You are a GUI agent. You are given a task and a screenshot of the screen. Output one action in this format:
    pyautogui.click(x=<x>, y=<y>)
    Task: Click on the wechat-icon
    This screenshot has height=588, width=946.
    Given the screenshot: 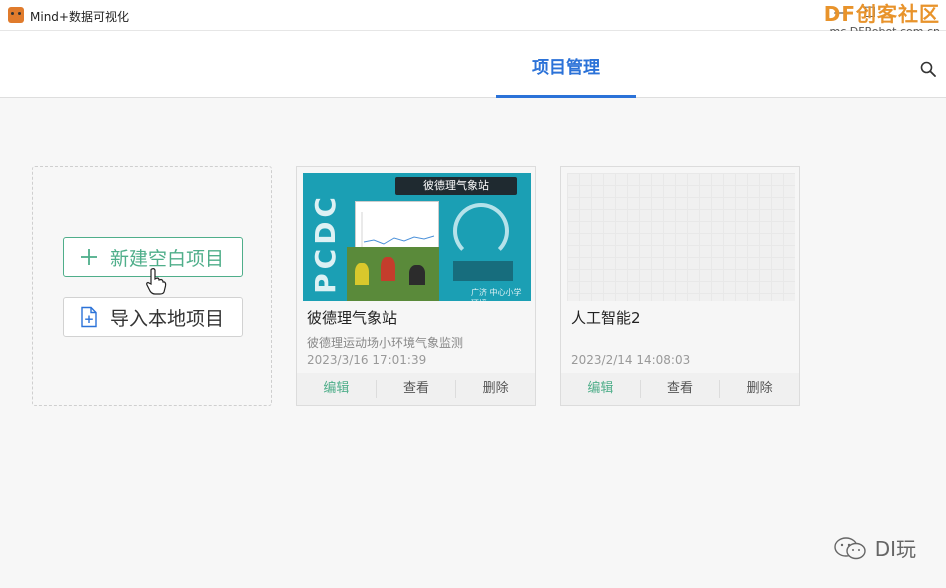 What is the action you would take?
    pyautogui.click(x=849, y=547)
    